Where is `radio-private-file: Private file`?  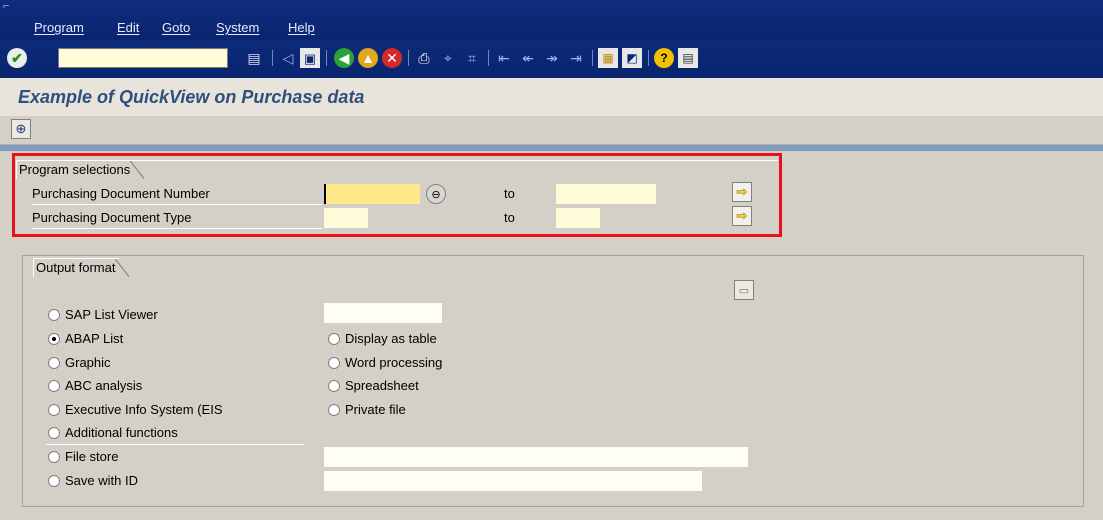 radio-private-file: Private file is located at coordinates (367, 410).